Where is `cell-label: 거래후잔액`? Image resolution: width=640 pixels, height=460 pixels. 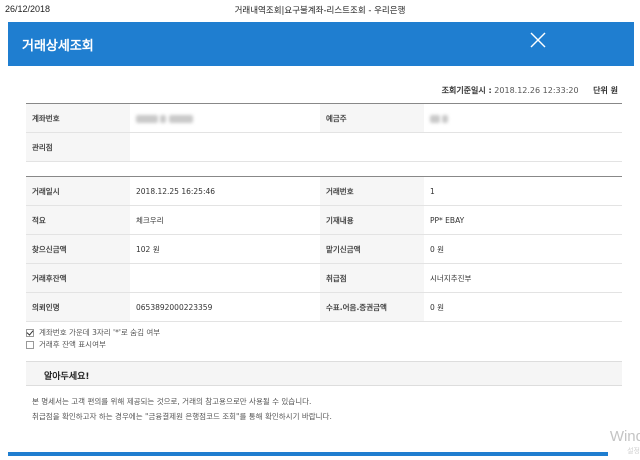
cell-label: 거래후잔액 is located at coordinates (78, 278).